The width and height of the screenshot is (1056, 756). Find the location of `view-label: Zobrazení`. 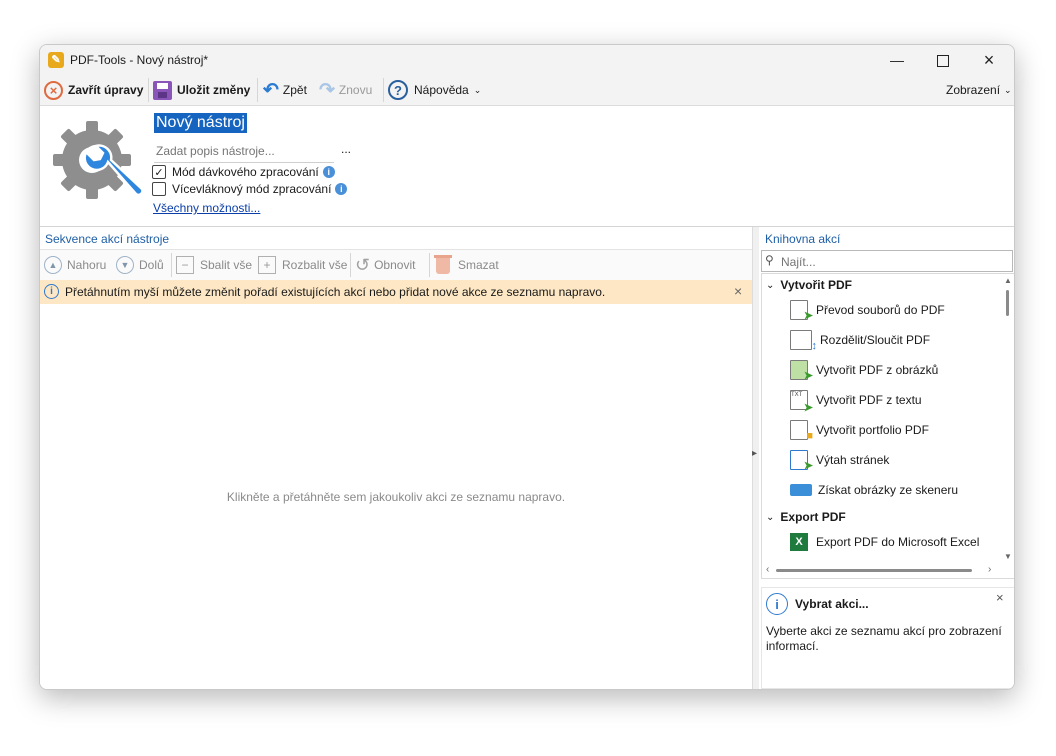

view-label: Zobrazení is located at coordinates (973, 90).